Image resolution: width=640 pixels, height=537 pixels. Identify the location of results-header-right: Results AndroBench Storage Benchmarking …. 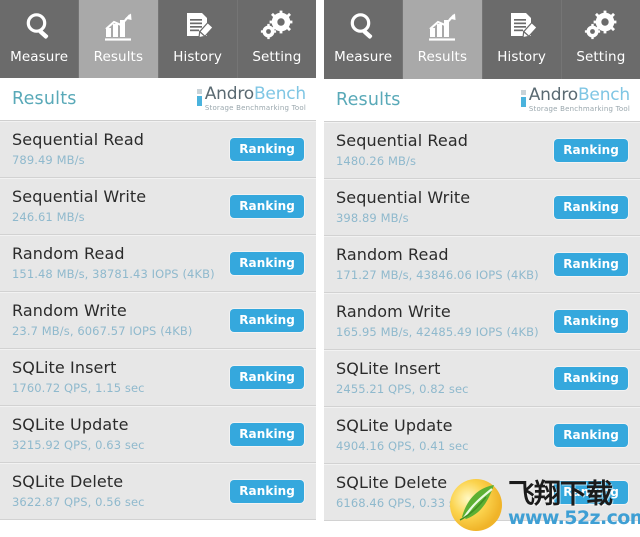
(482, 100).